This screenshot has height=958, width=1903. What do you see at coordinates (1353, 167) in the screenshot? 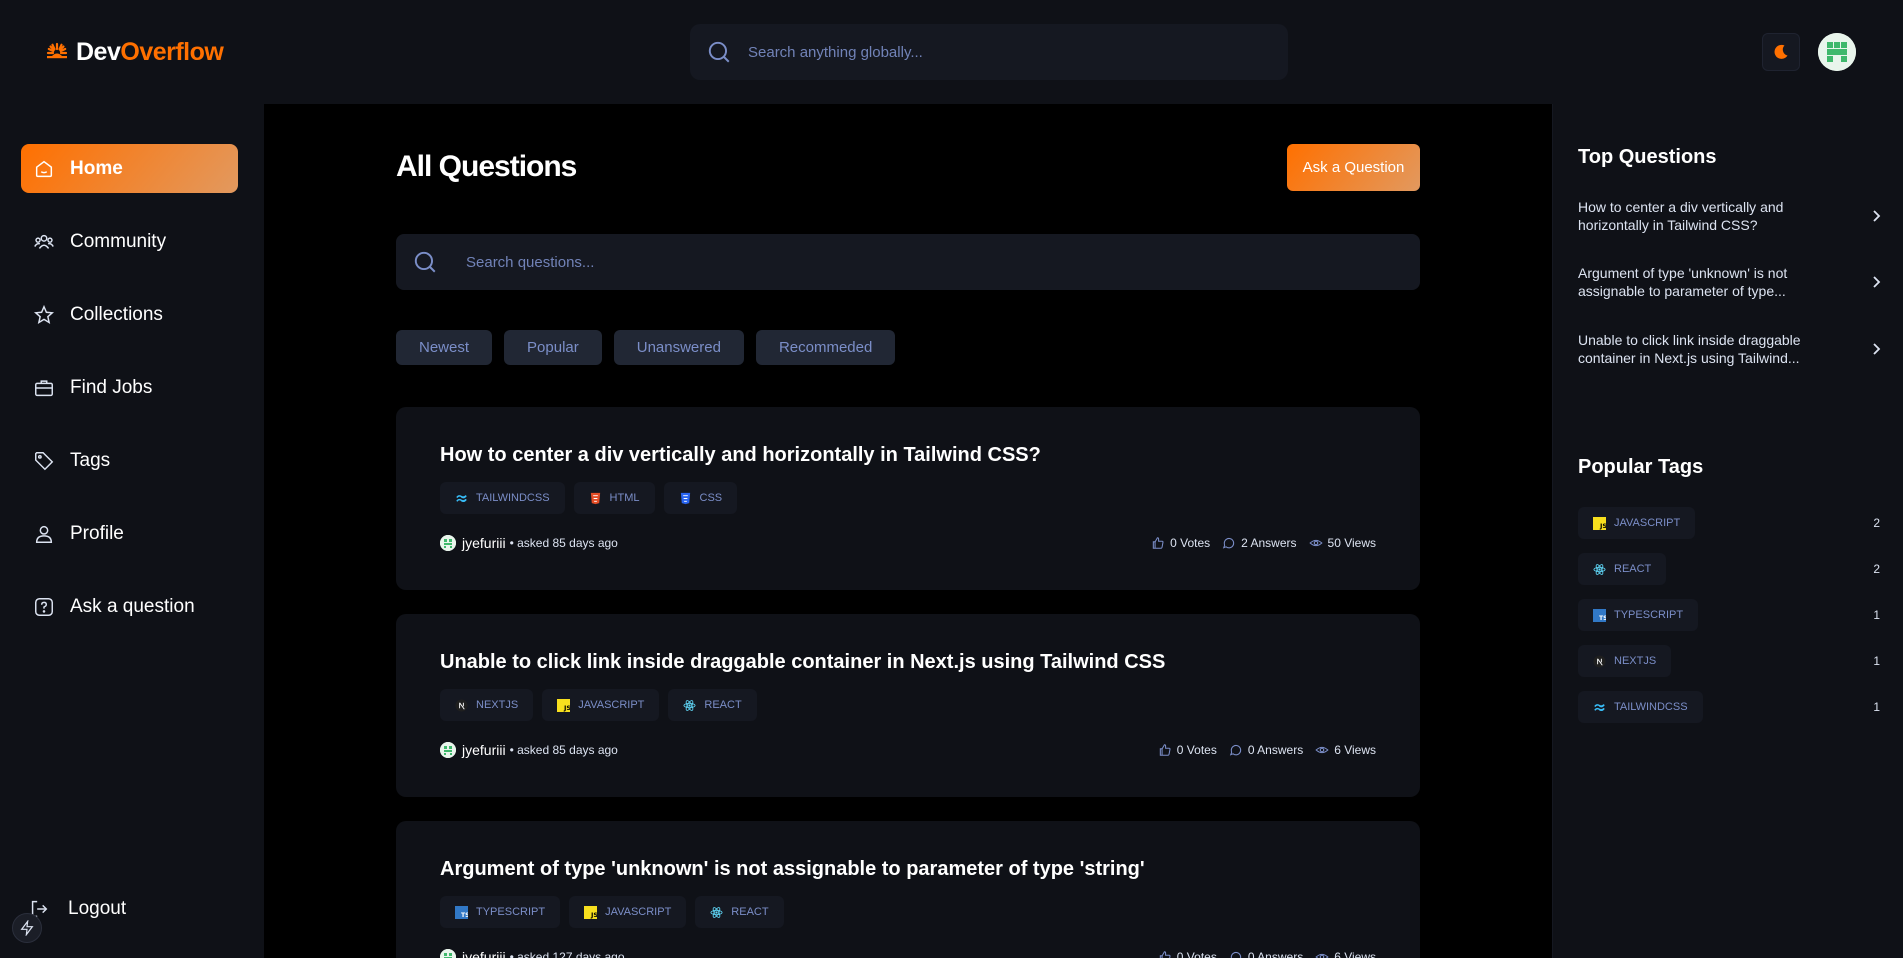
I see `ask-question-button: Ask a Question` at bounding box center [1353, 167].